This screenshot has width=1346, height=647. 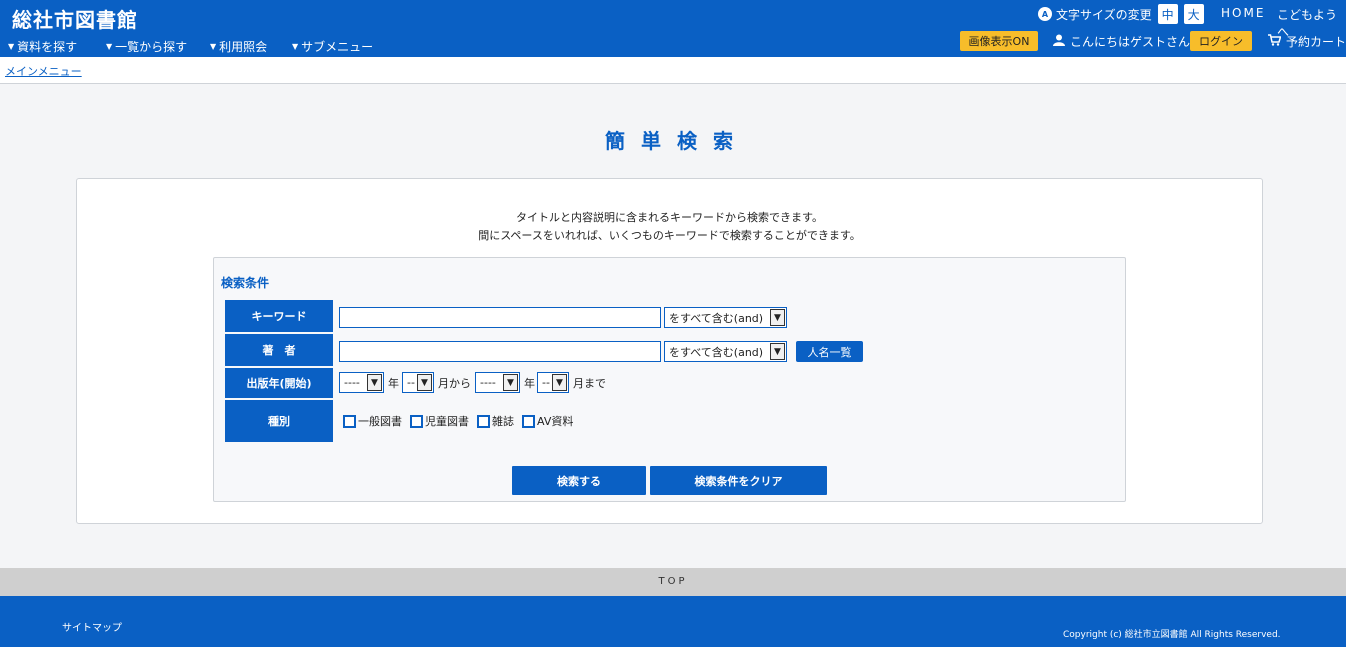 What do you see at coordinates (454, 383) in the screenshot?
I see `month-from-label: 月から` at bounding box center [454, 383].